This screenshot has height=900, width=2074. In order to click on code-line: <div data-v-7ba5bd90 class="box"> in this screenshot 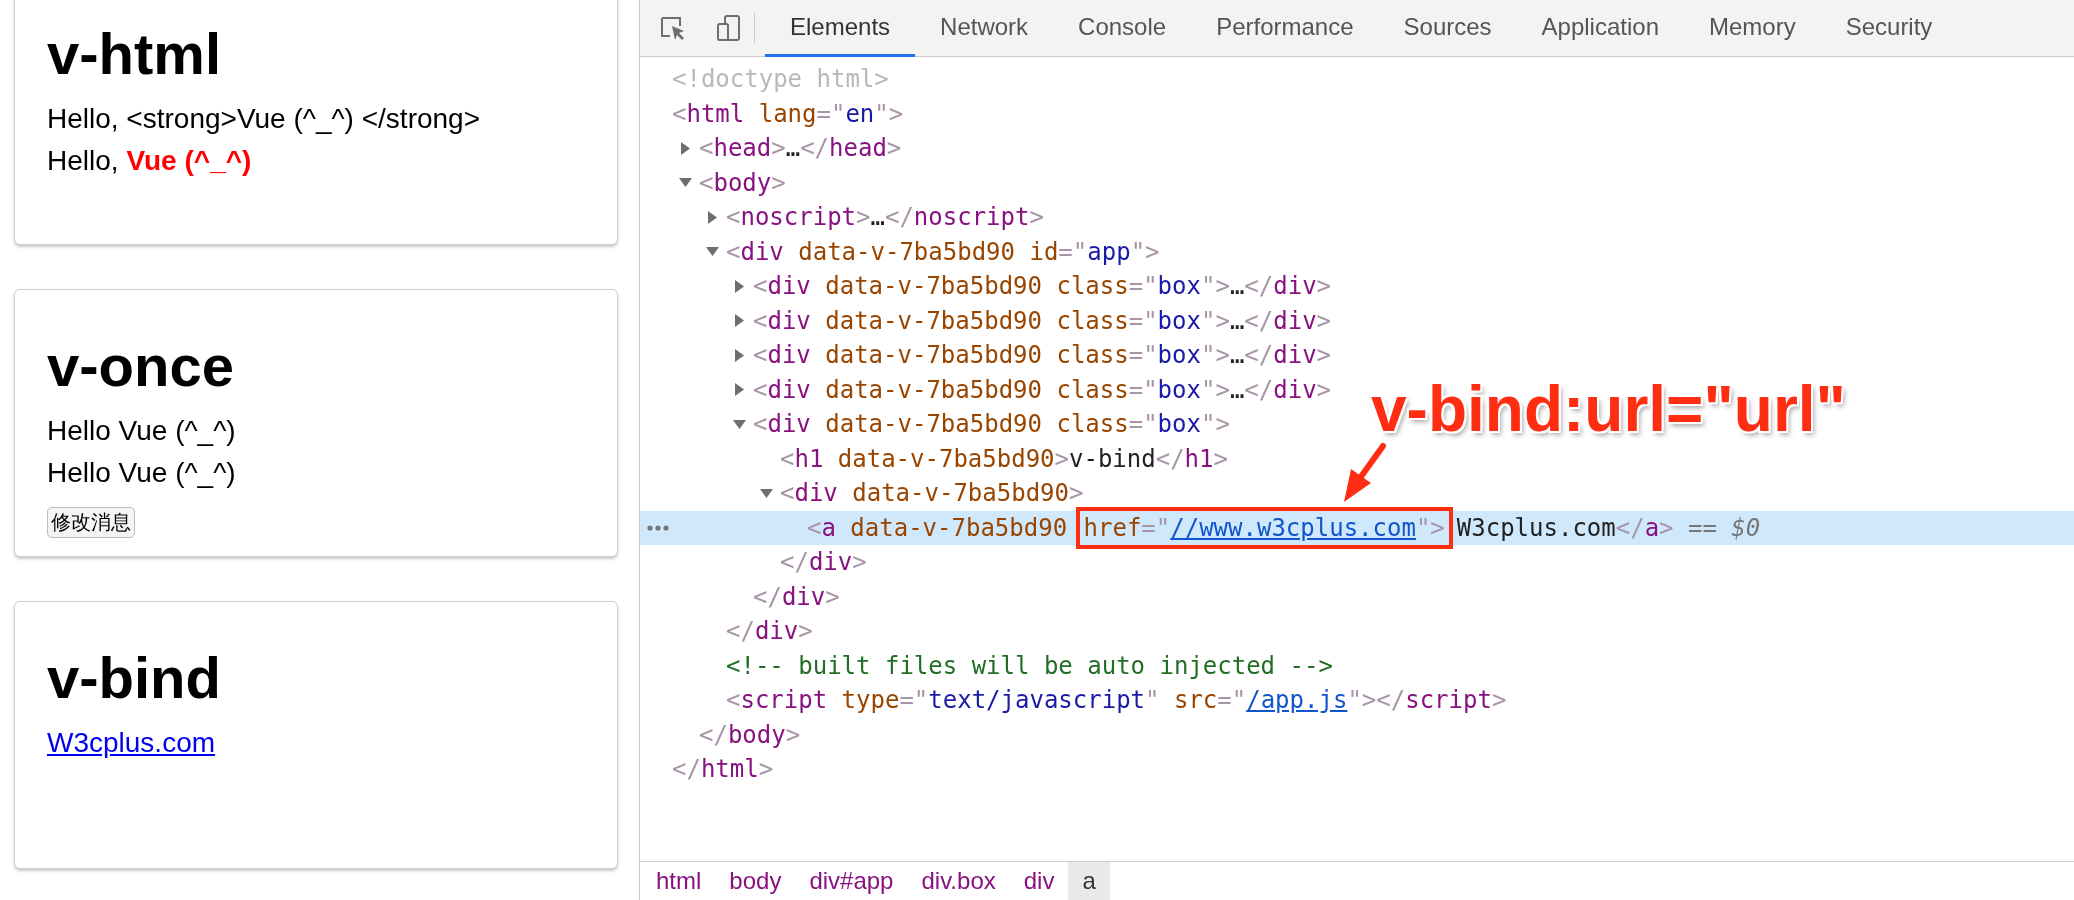, I will do `click(991, 424)`.